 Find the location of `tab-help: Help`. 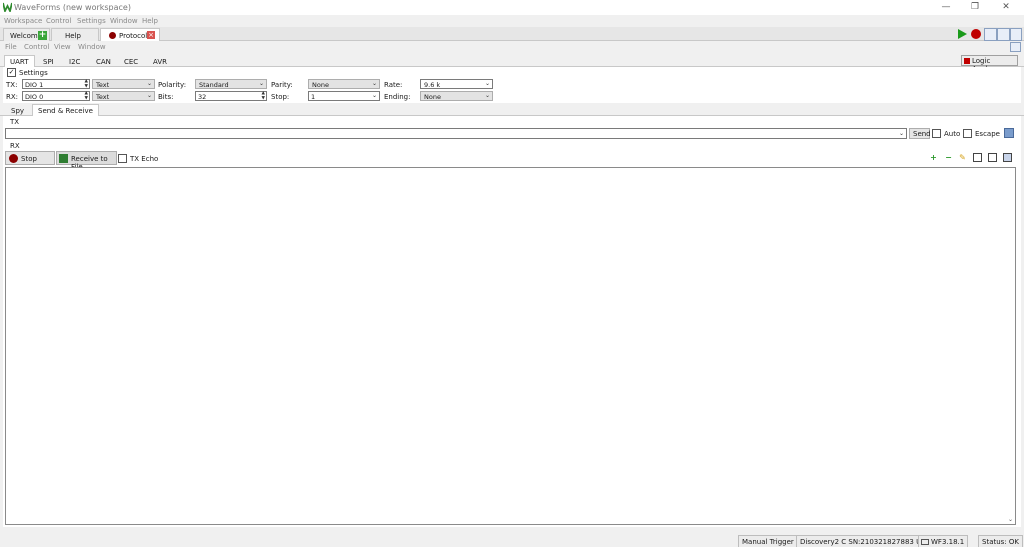

tab-help: Help is located at coordinates (75, 34).